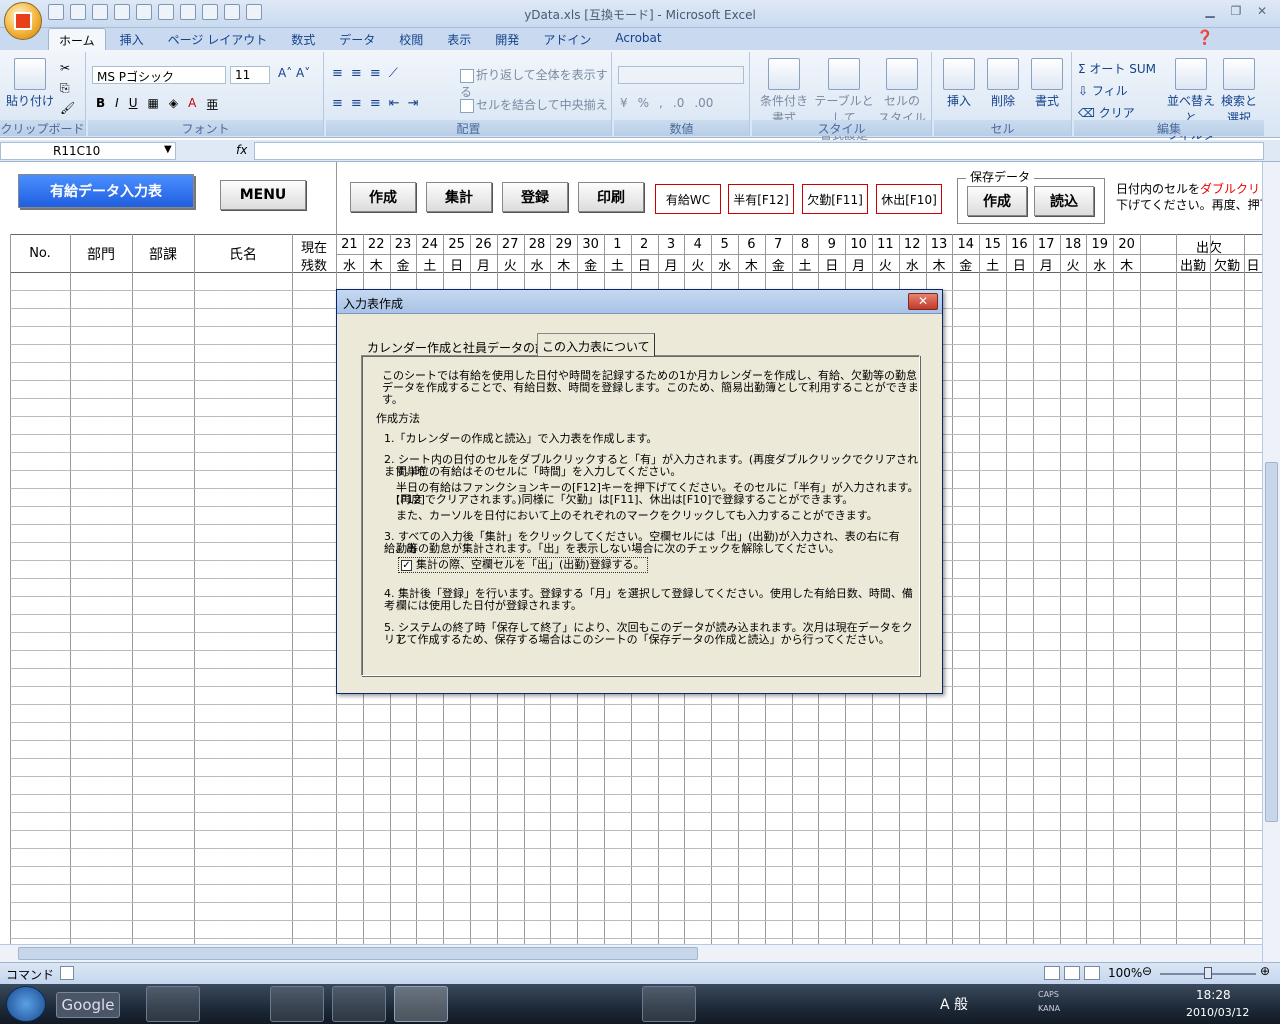  Describe the element at coordinates (909, 199) in the screenshot. I see `mark-holiday-work-button: 休出[F10]` at that location.